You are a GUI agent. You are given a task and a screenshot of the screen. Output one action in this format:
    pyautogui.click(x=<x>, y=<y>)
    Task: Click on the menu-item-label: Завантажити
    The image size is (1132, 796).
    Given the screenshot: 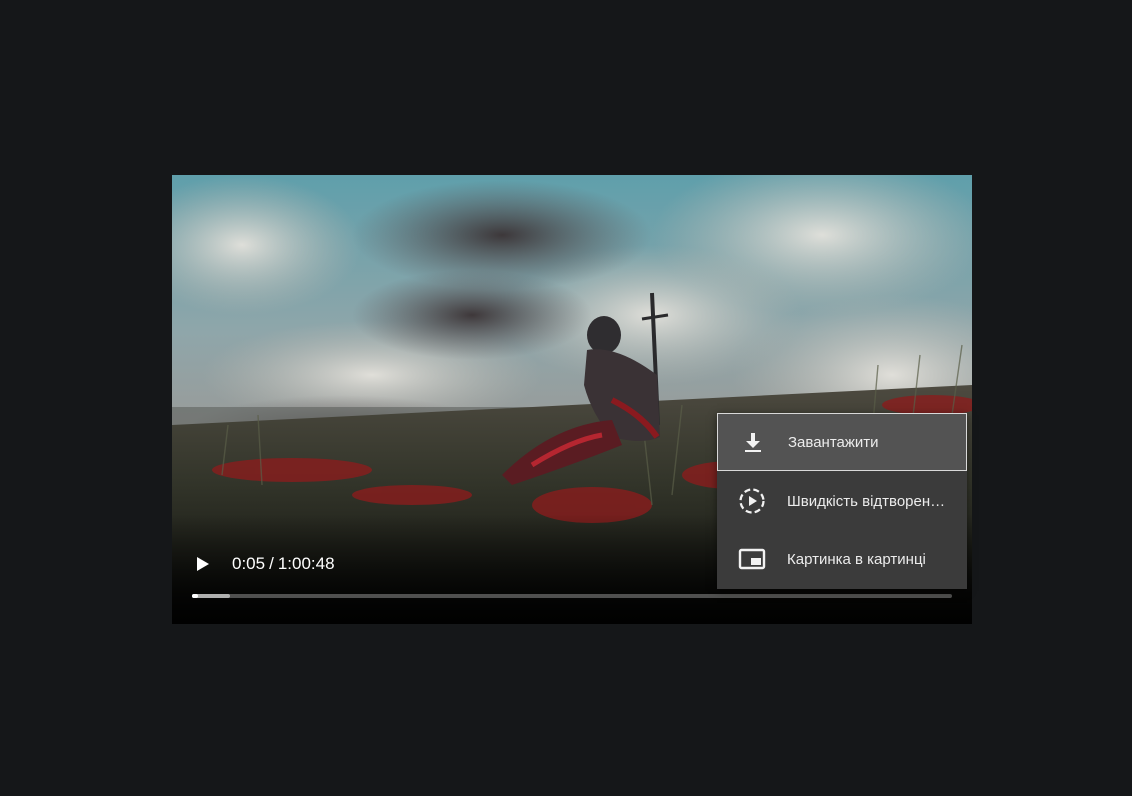 What is the action you would take?
    pyautogui.click(x=833, y=442)
    